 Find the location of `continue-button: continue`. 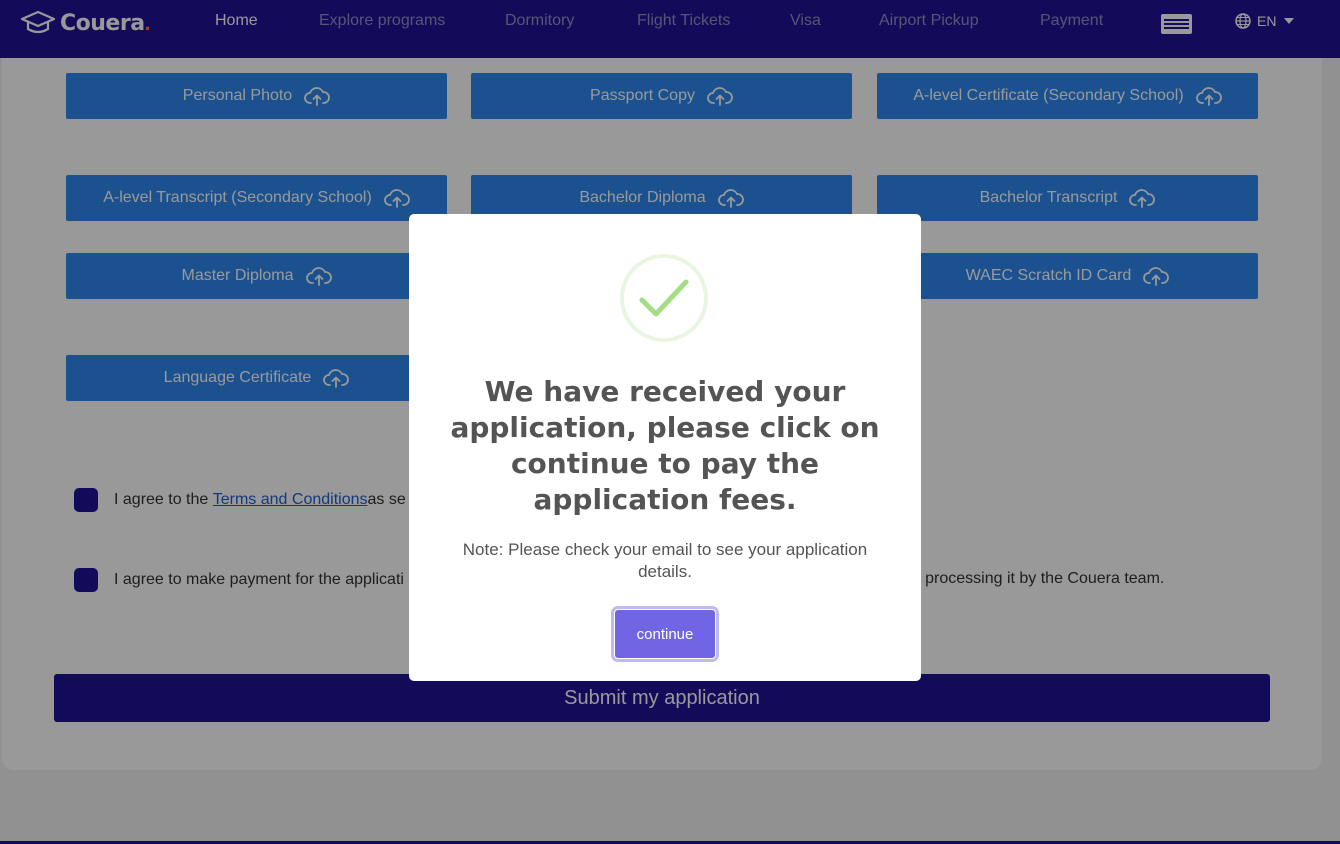

continue-button: continue is located at coordinates (665, 634).